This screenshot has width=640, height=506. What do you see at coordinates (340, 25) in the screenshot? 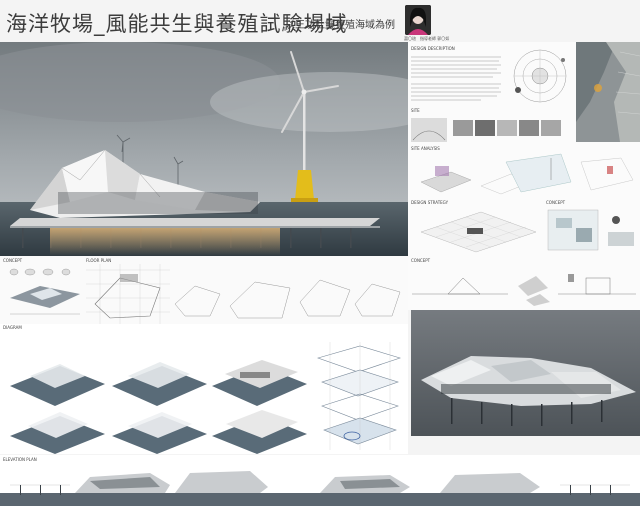
I see `poster-subtitle: 以王功杜鱺養殖海域為例` at bounding box center [340, 25].